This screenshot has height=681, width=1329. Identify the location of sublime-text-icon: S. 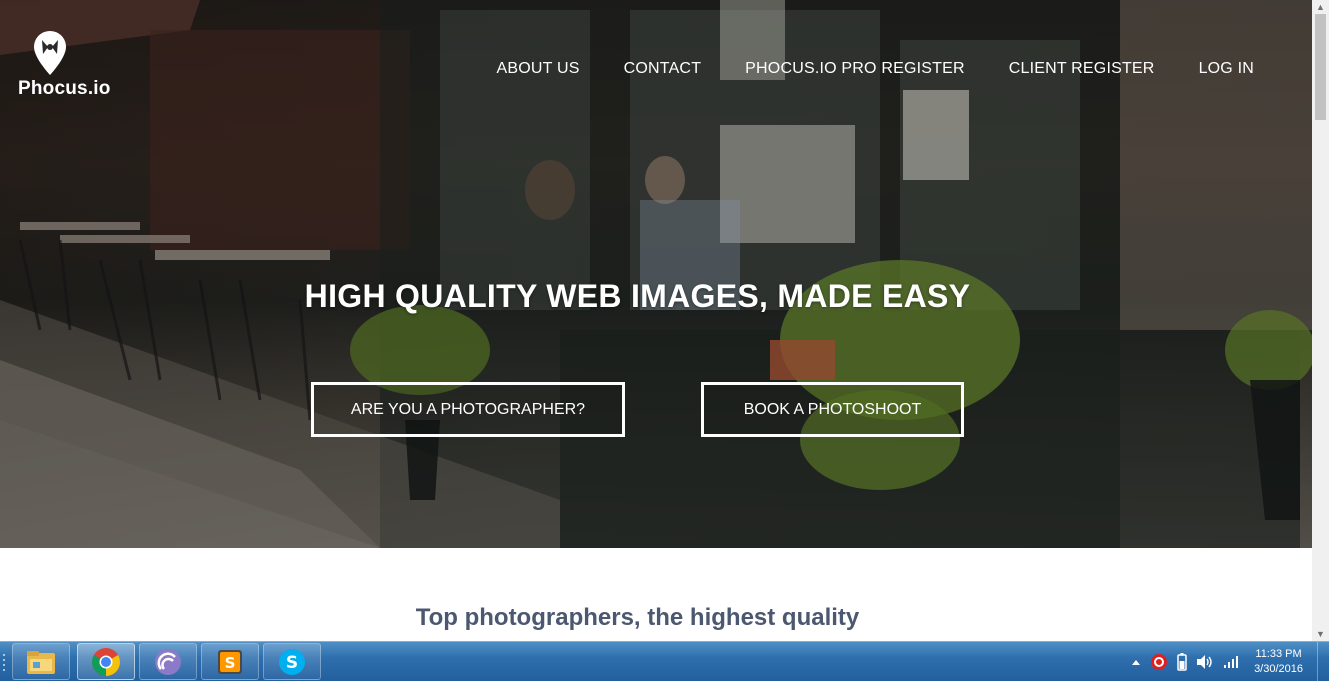
(230, 661).